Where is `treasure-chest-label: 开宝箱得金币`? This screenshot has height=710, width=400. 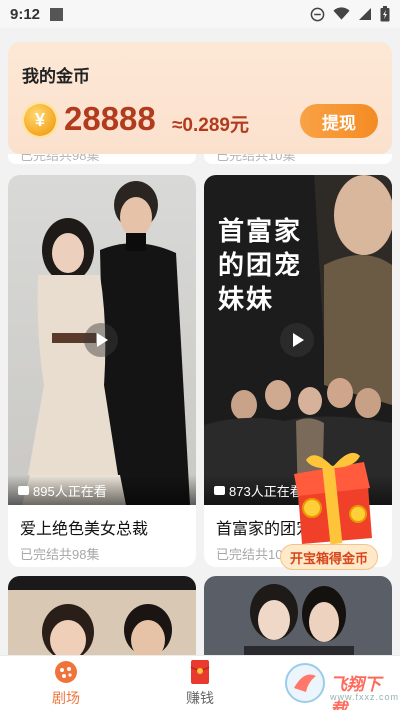 treasure-chest-label: 开宝箱得金币 is located at coordinates (329, 557).